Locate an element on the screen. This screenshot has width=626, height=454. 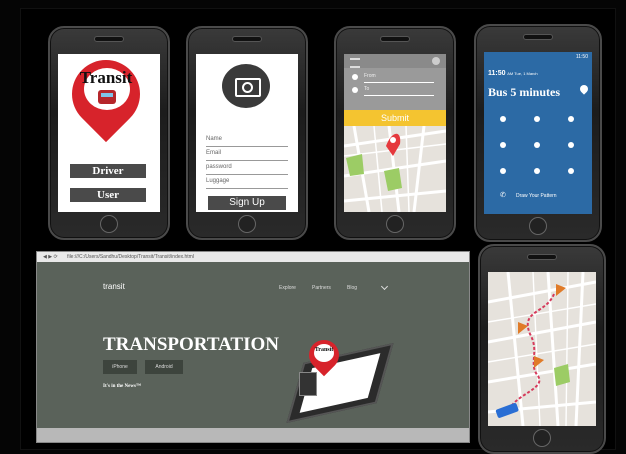
nav-blog: Blog is located at coordinates (352, 288).